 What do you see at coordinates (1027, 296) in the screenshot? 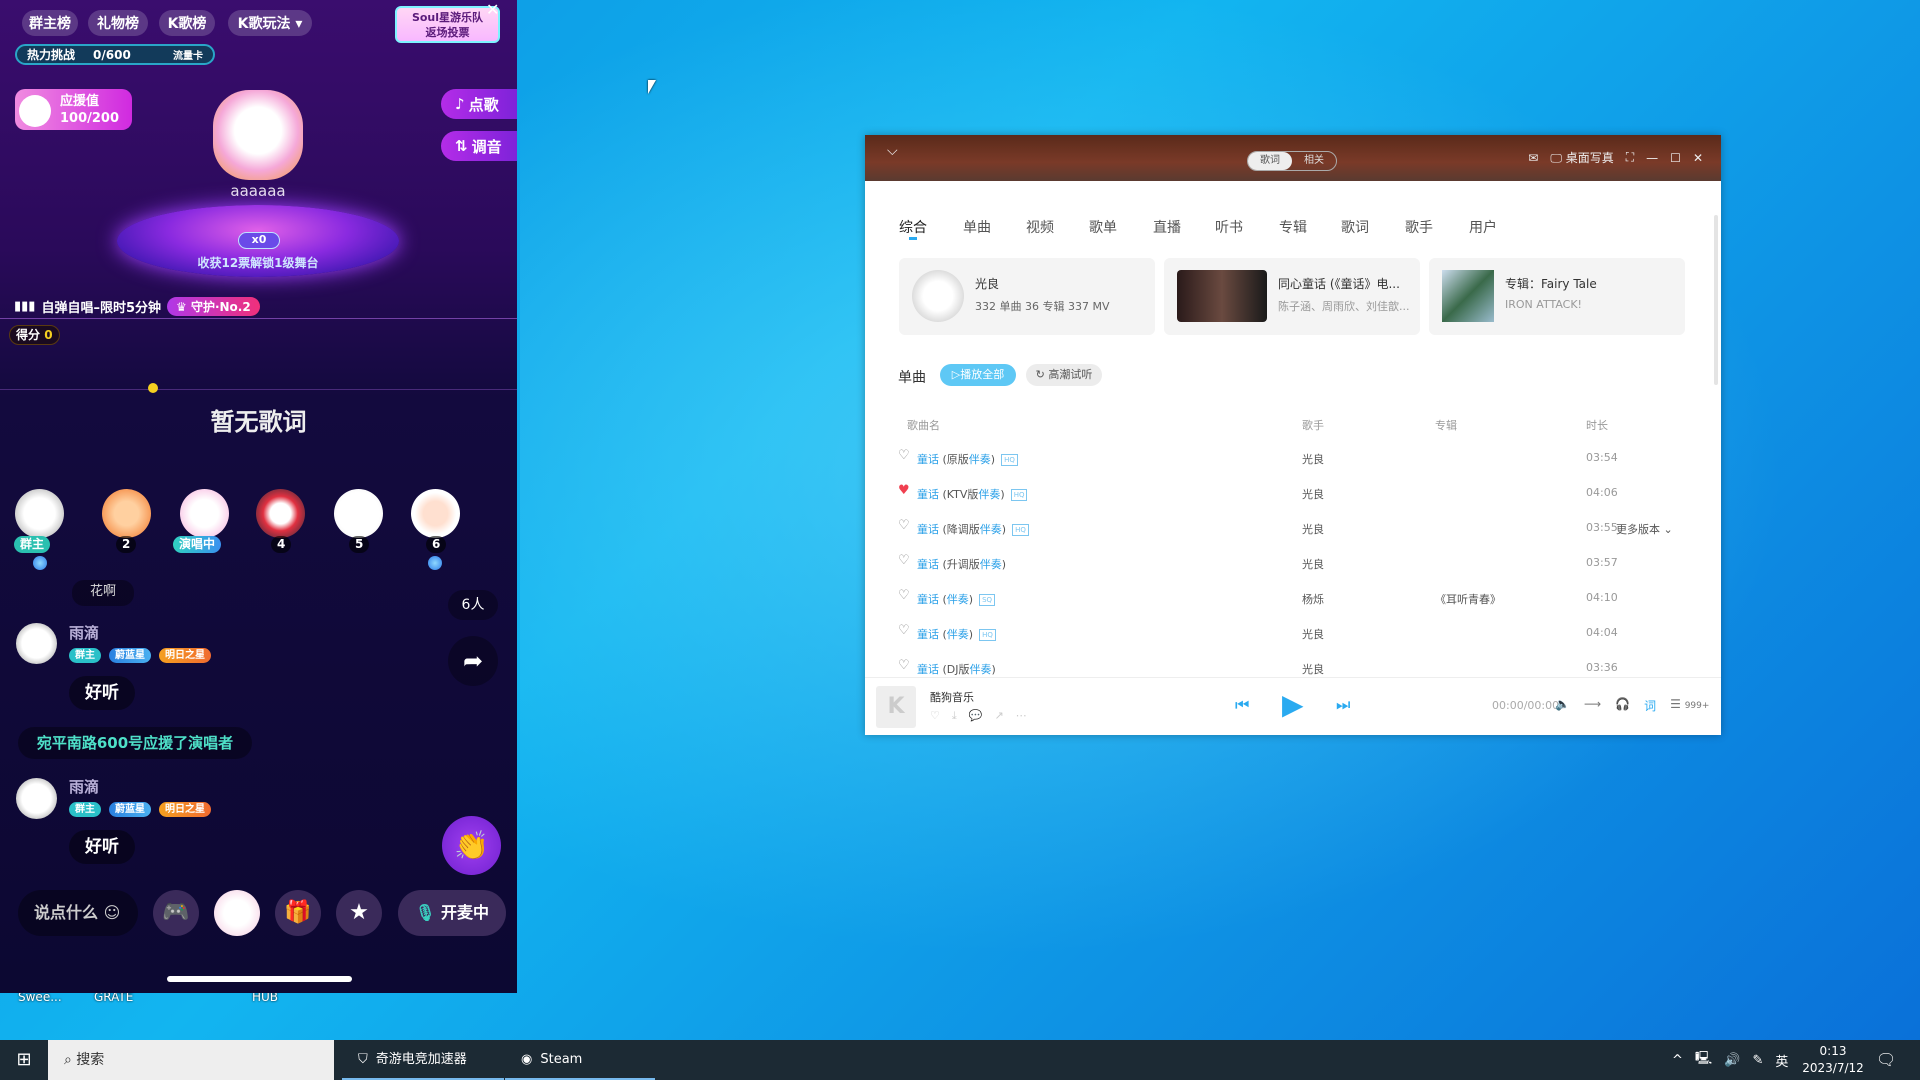
I see `artist-card: 光良 332 单曲 36 专辑 337 MV` at bounding box center [1027, 296].